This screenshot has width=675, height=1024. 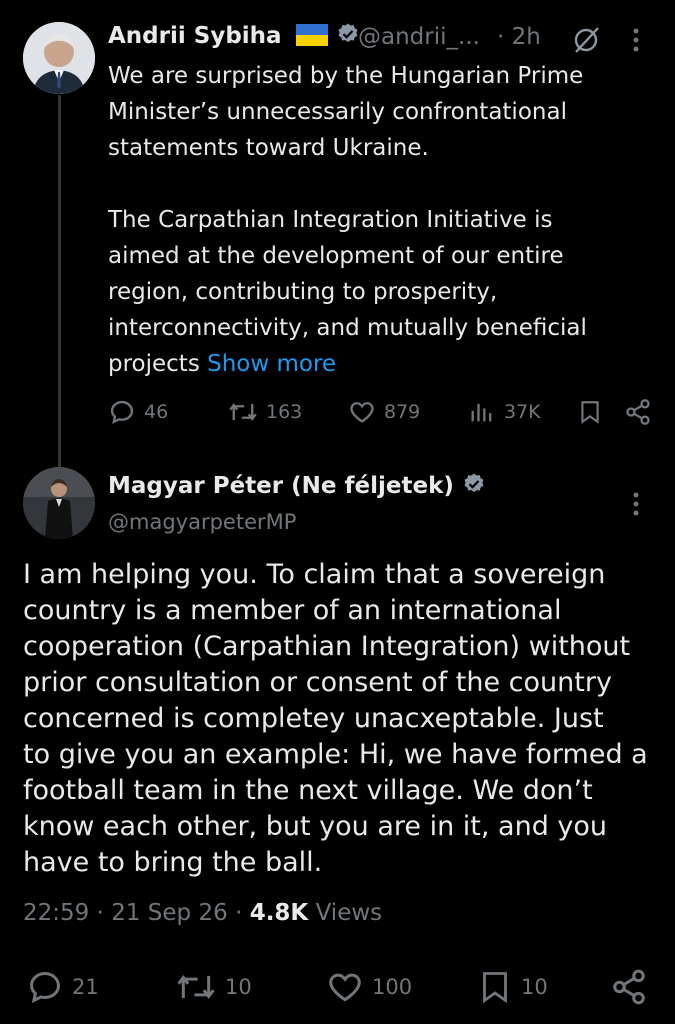 I want to click on reply-button: 46, so click(x=138, y=412).